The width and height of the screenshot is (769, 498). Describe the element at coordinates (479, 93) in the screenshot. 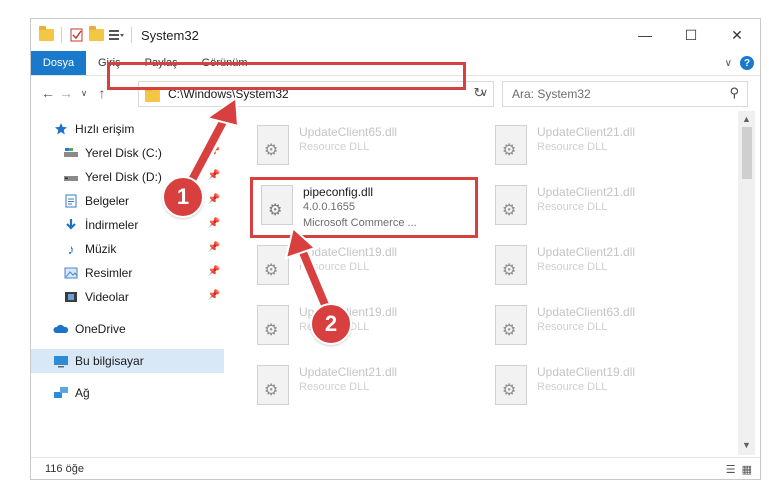

I see `refresh-icon: ↻` at that location.